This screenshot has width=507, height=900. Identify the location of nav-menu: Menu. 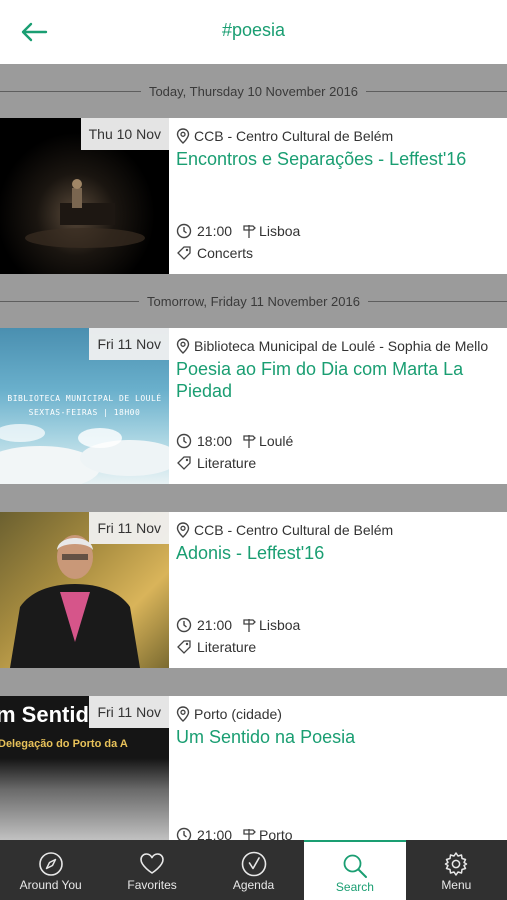
(456, 870).